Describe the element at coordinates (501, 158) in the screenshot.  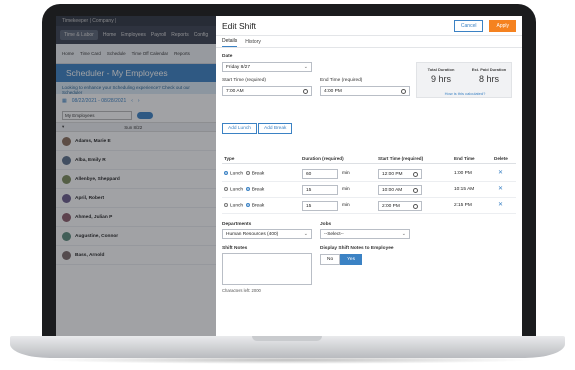
I see `col-delete: Delete` at that location.